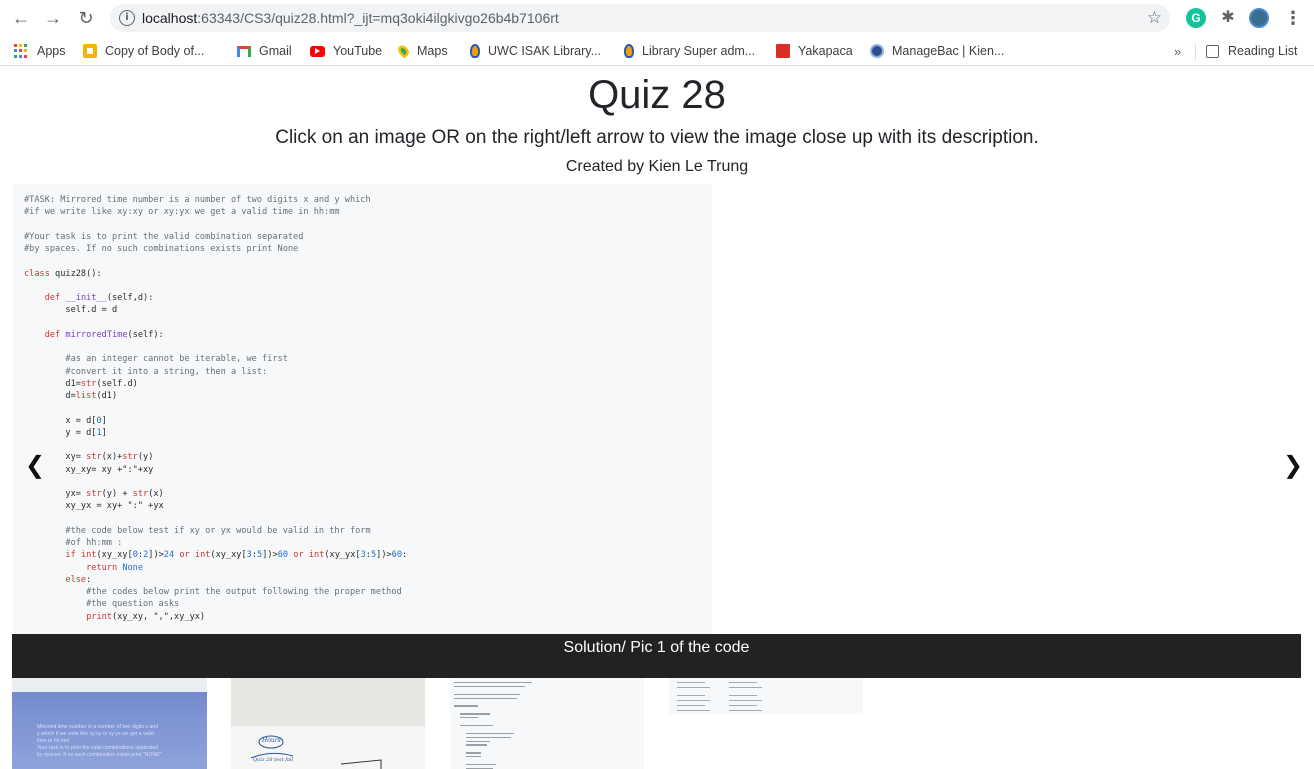 Image resolution: width=1314 pixels, height=769 pixels. Describe the element at coordinates (657, 166) in the screenshot. I see `author-credit: Created by Kien Le Trung` at that location.